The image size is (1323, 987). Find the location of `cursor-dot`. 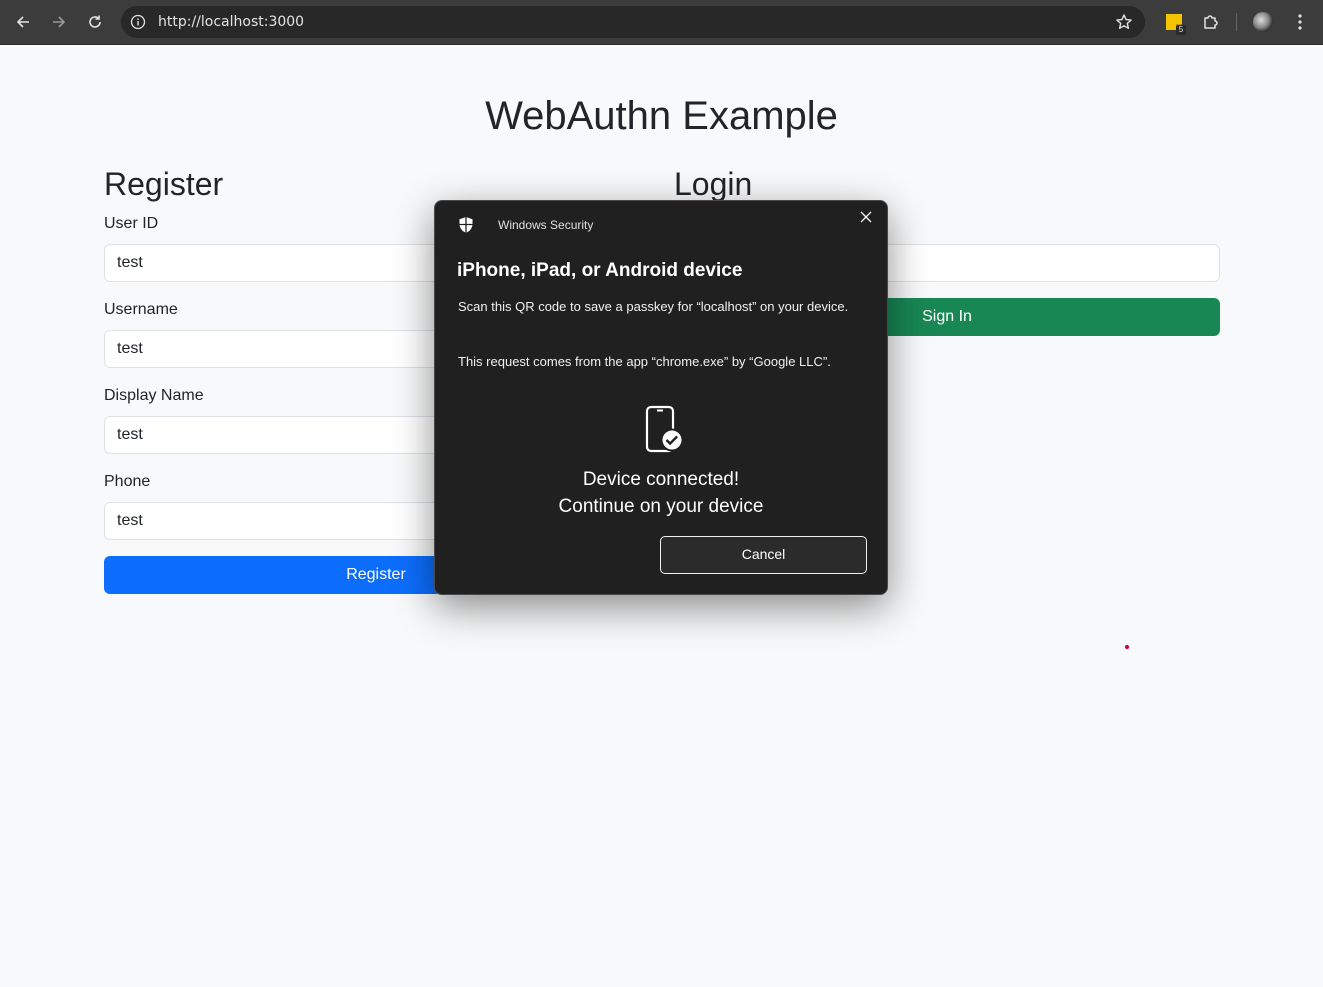

cursor-dot is located at coordinates (1127, 647).